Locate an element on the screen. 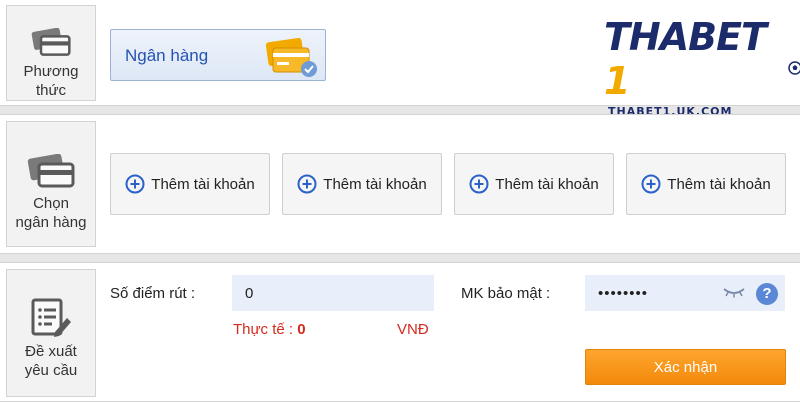 Image resolution: width=800 pixels, height=402 pixels. brand-logo: THABET 1 THABET1.UK.COM is located at coordinates (702, 66).